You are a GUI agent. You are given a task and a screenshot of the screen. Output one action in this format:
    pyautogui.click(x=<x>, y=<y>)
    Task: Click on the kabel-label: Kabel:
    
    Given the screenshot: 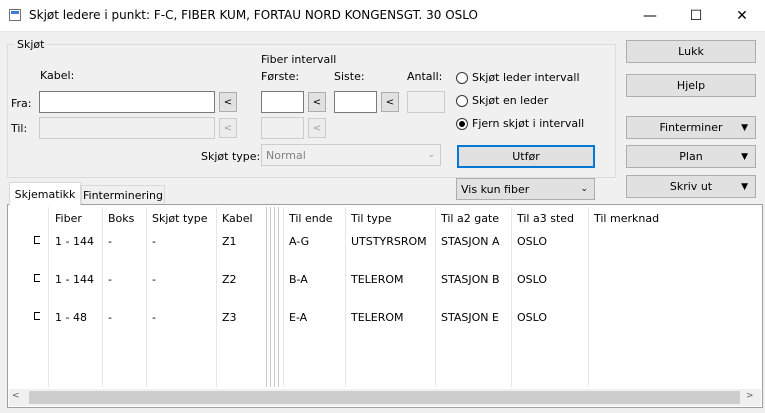 What is the action you would take?
    pyautogui.click(x=57, y=75)
    